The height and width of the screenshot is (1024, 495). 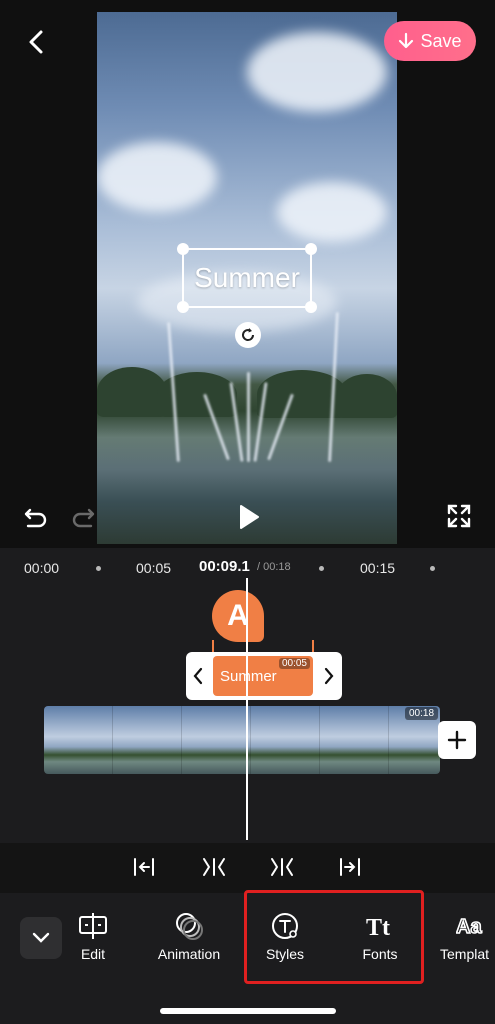 What do you see at coordinates (247, 868) in the screenshot?
I see `trim-toolbar` at bounding box center [247, 868].